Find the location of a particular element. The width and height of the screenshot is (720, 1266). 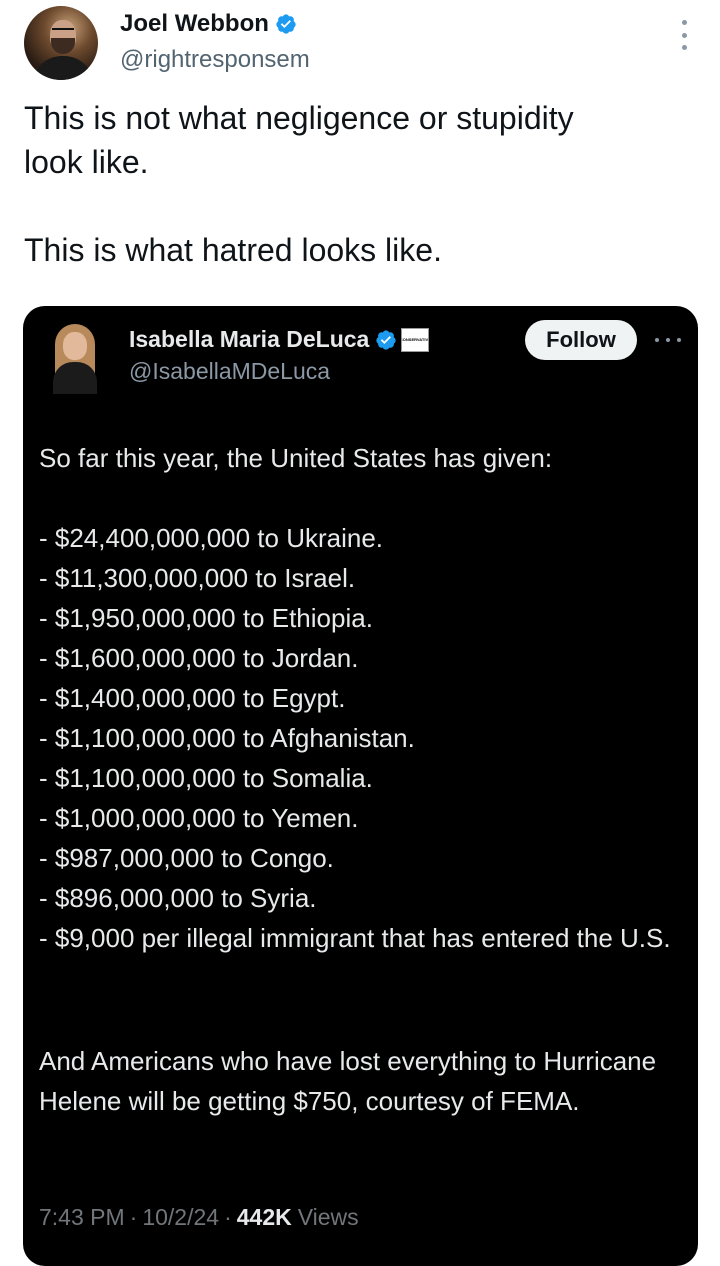

author-display-name: Joel Webbon is located at coordinates (194, 24).